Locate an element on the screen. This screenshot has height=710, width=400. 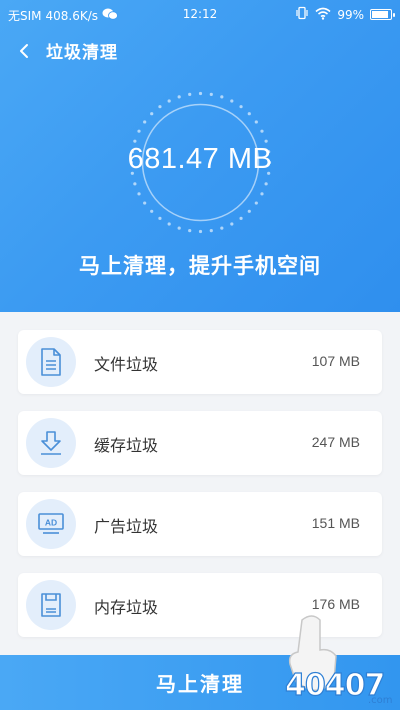
category-name: 内存垃圾 is located at coordinates (126, 607).